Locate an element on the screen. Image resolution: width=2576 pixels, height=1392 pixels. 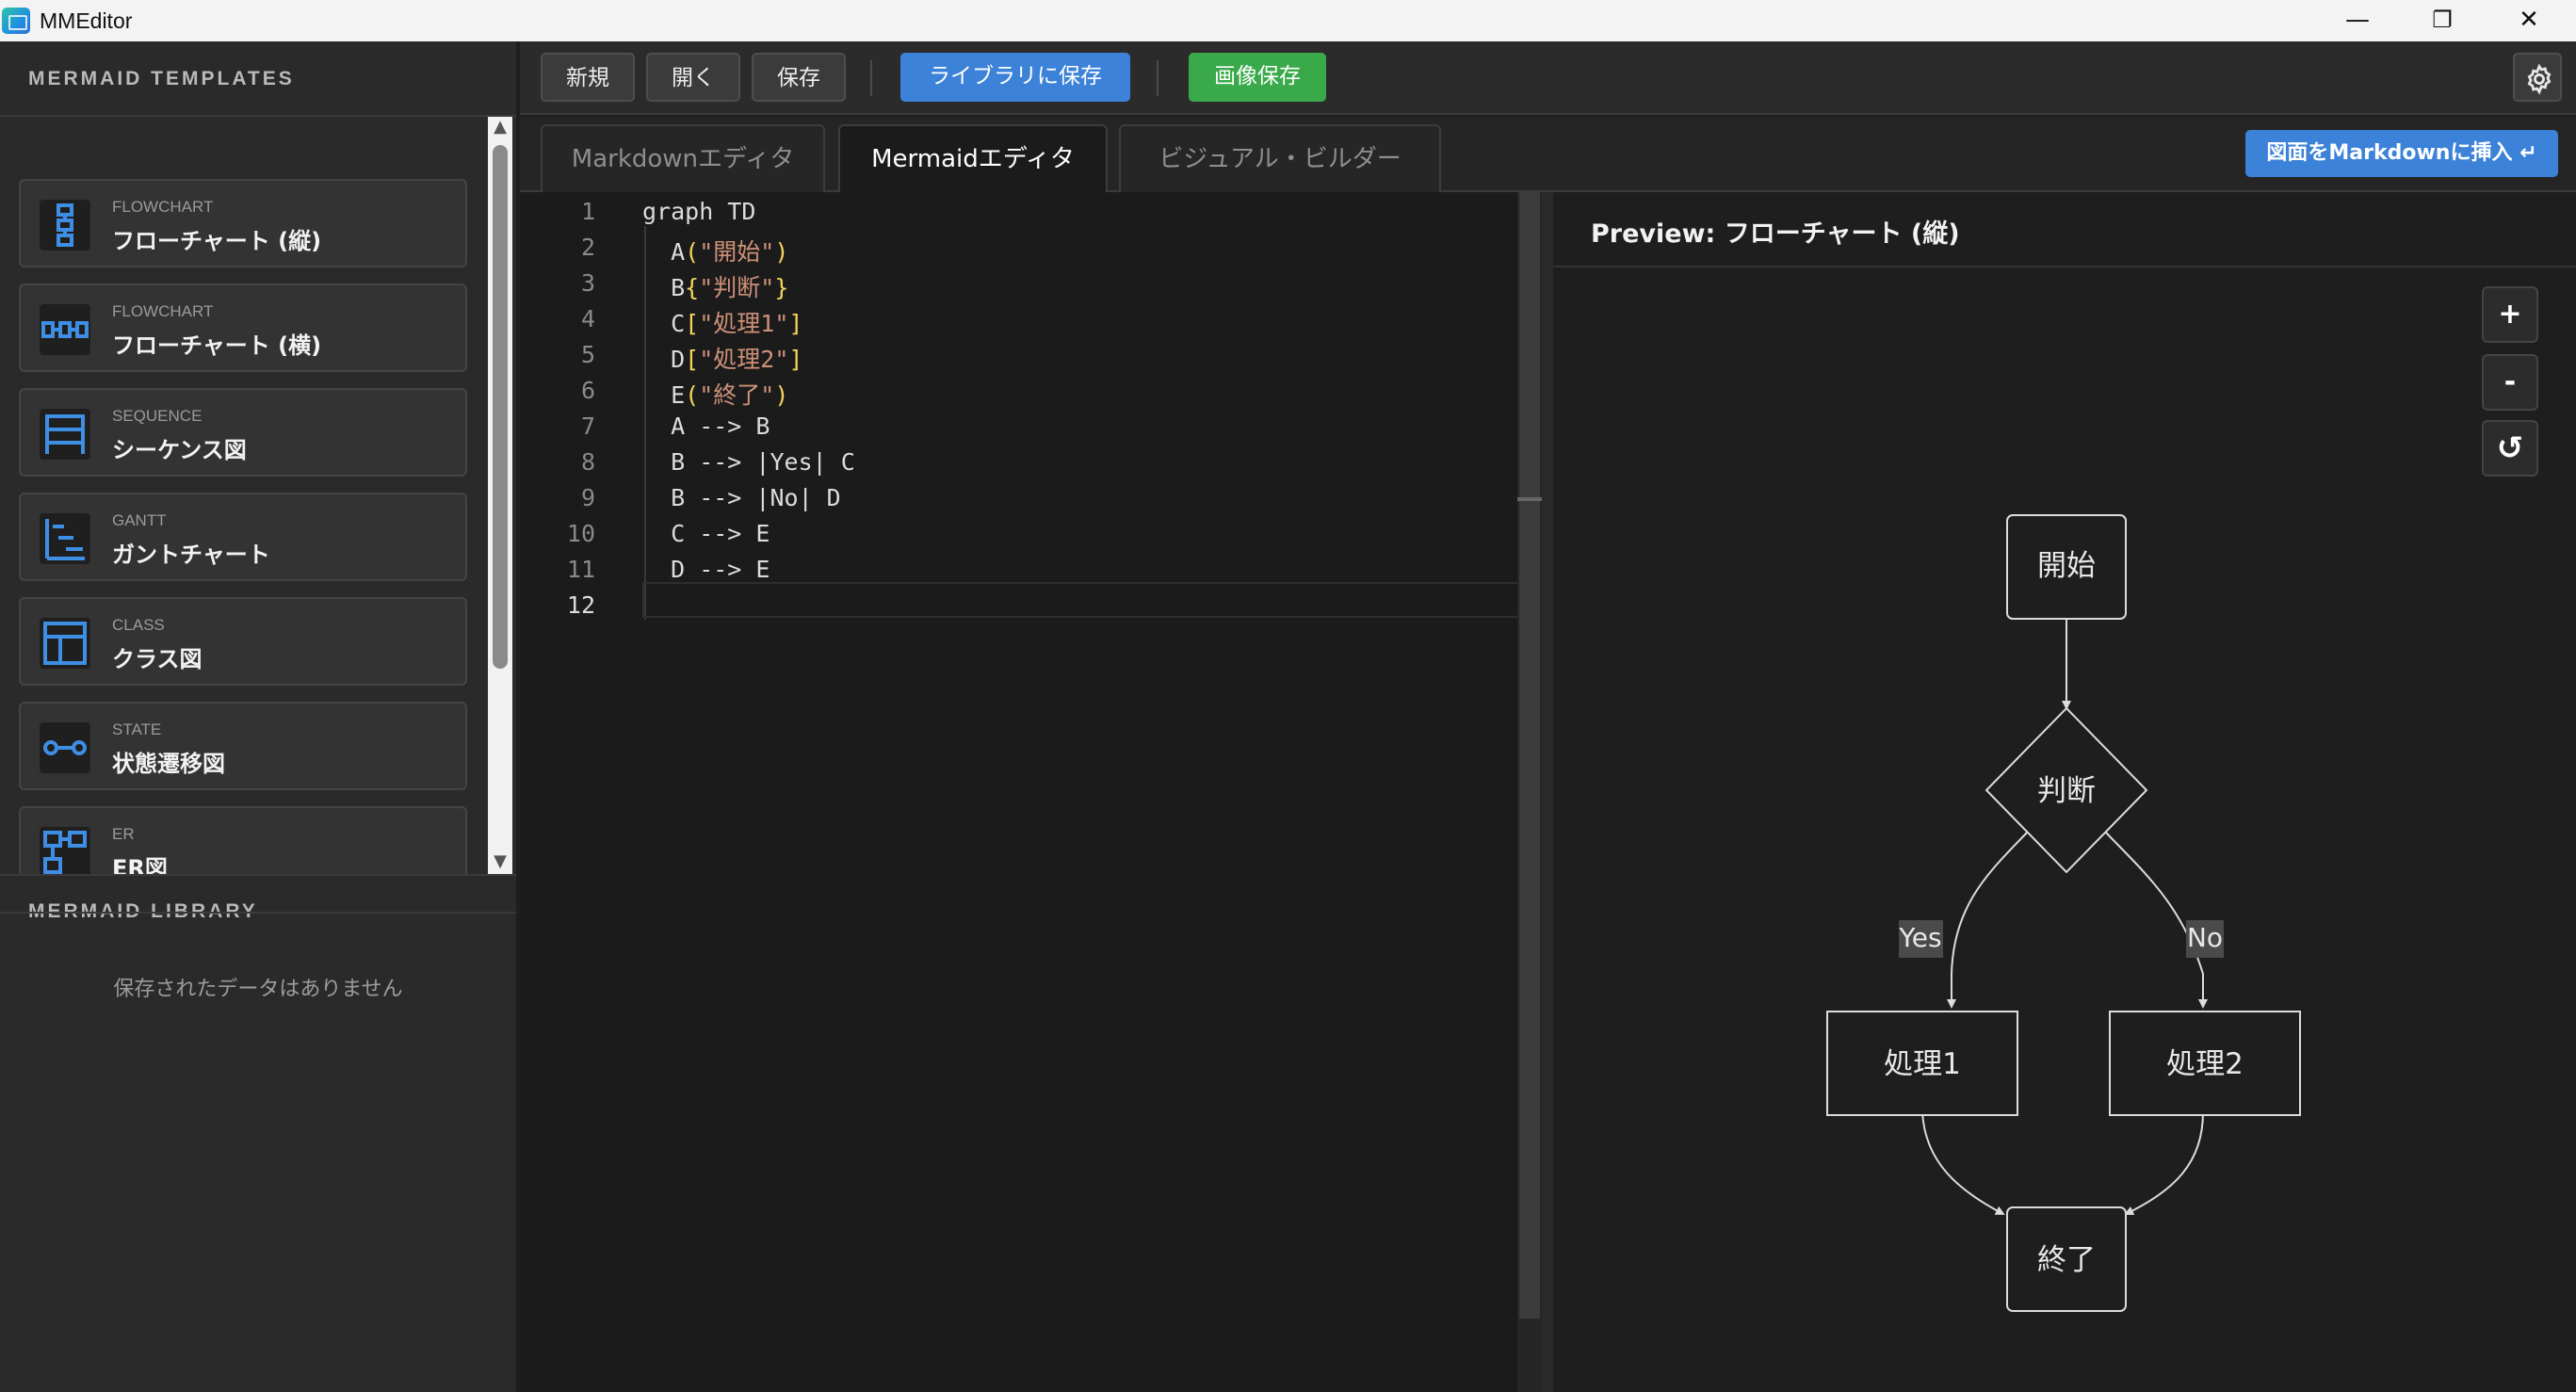
code-line: D --> E is located at coordinates (706, 569).